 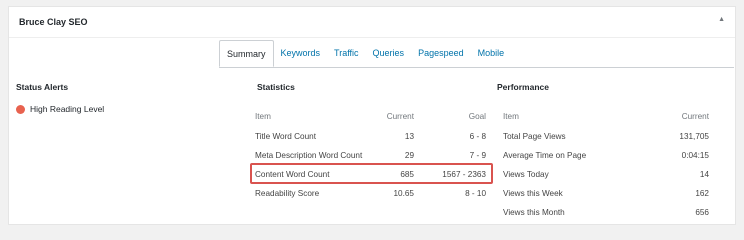 I want to click on perf-item: Views this Week, so click(x=533, y=193).